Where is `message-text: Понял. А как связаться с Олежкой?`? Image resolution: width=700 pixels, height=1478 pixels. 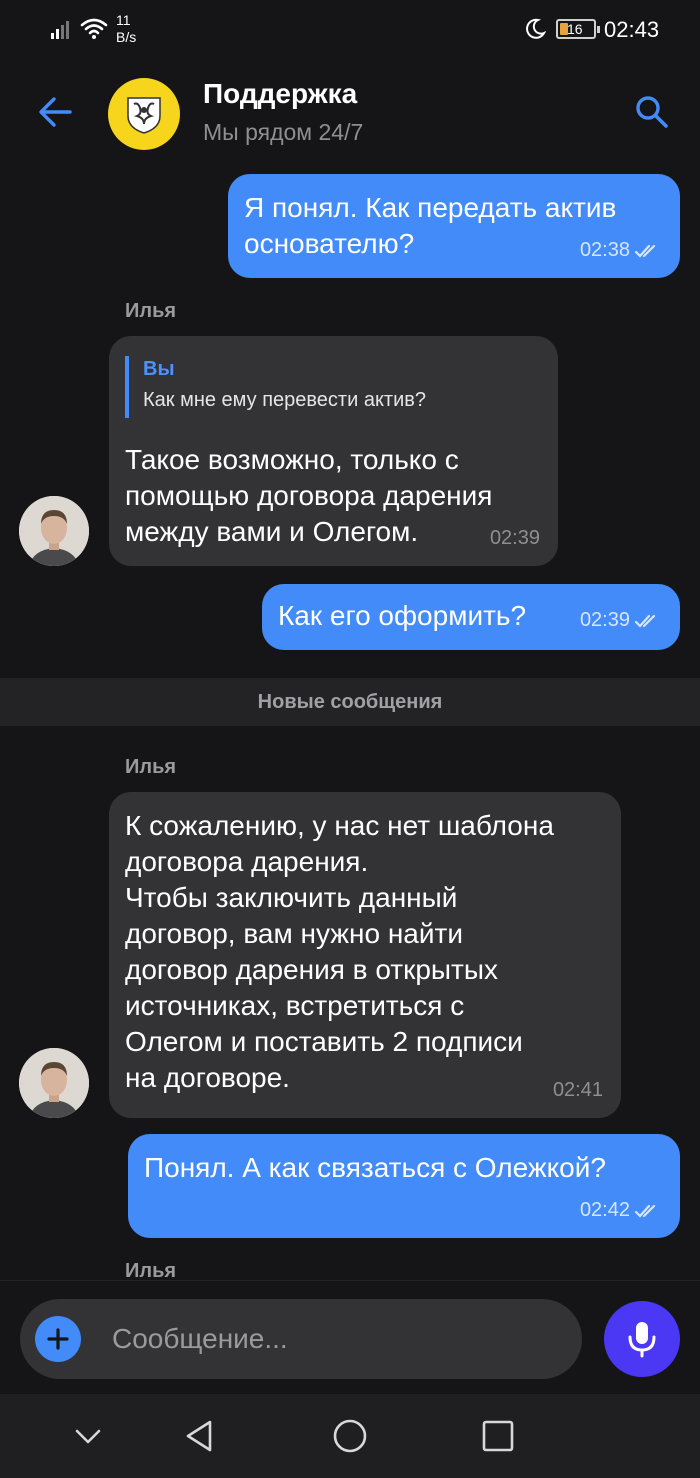
message-text: Понял. А как связаться с Олежкой? is located at coordinates (375, 1167).